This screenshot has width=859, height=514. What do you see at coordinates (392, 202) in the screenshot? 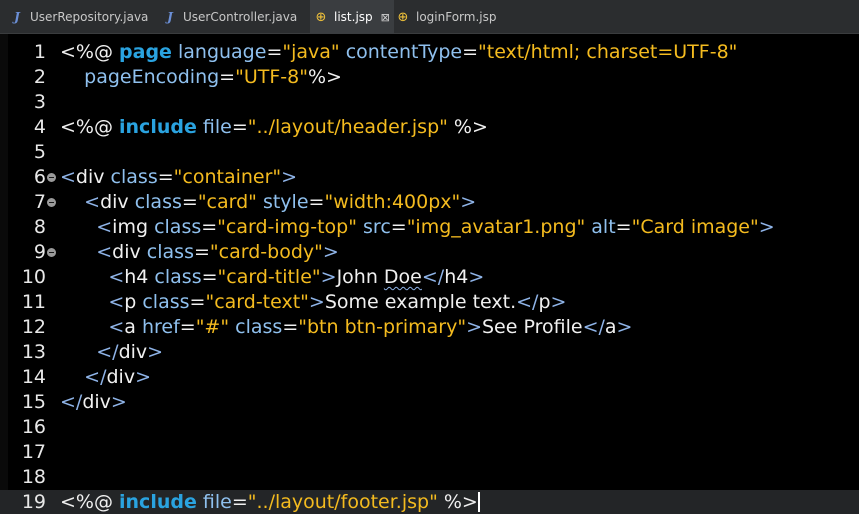
I see `code-token: "width:400px"` at bounding box center [392, 202].